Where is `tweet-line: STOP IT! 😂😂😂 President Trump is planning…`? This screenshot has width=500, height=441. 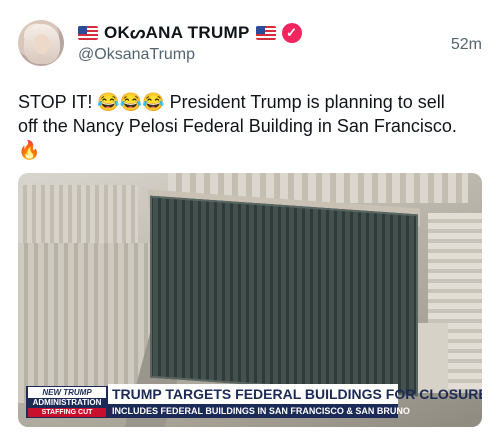
tweet-line: STOP IT! 😂😂😂 President Trump is planning… is located at coordinates (231, 102).